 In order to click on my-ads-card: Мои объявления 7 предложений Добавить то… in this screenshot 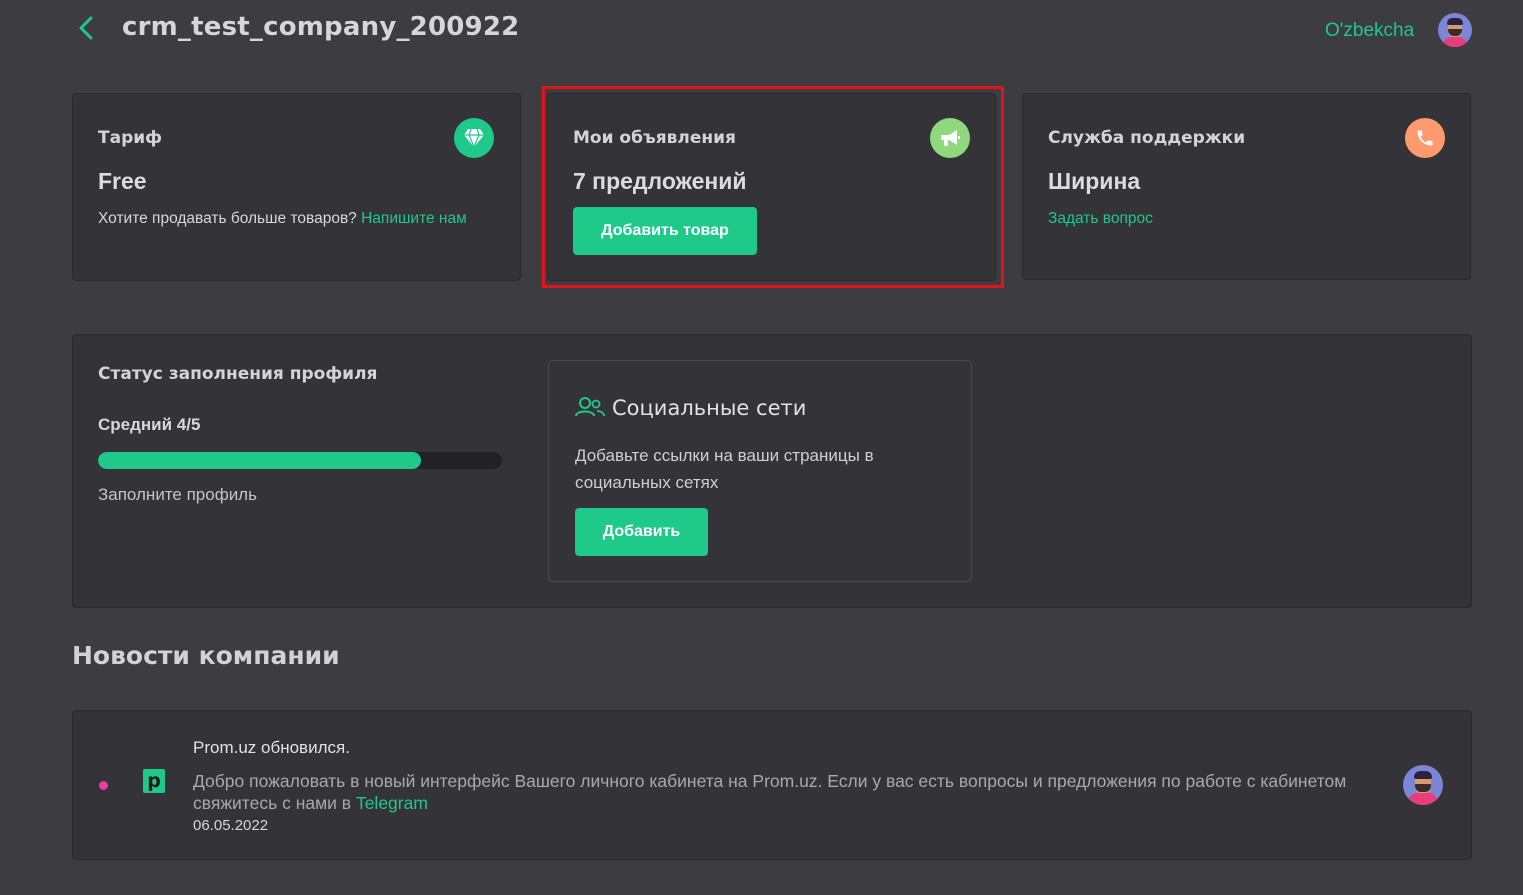, I will do `click(771, 187)`.